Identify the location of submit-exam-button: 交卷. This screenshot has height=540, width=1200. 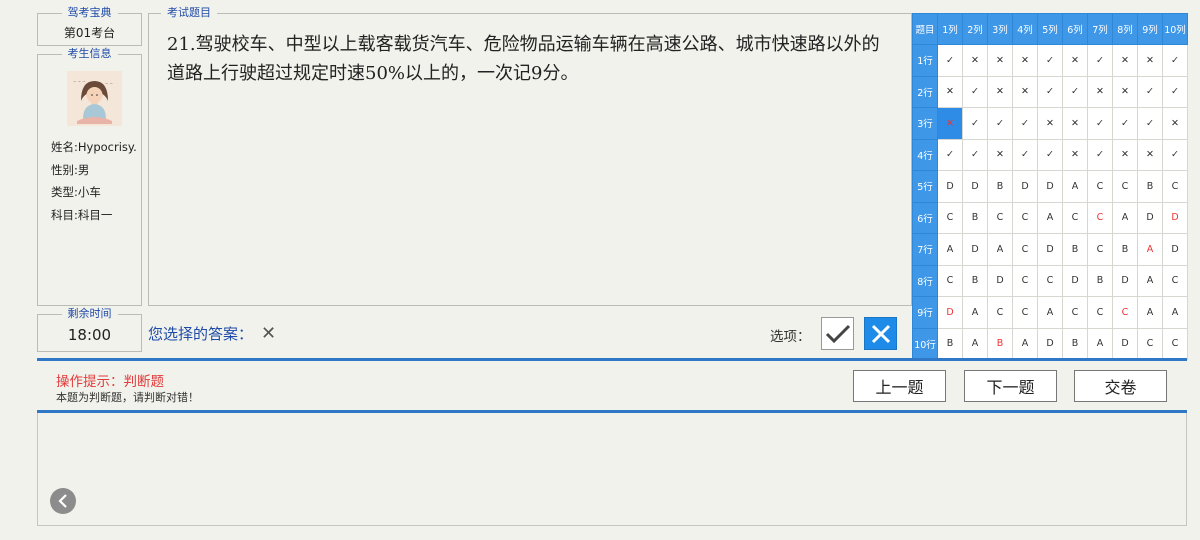
(1120, 386).